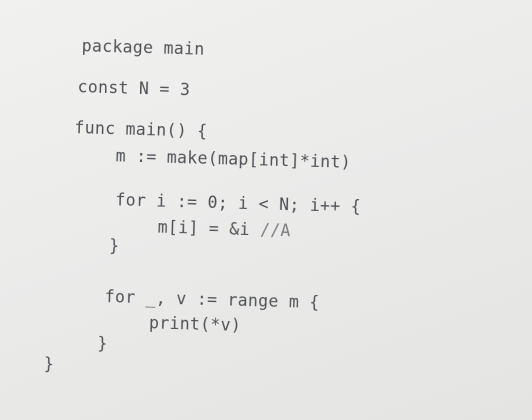 This screenshot has height=420, width=532. What do you see at coordinates (102, 343) in the screenshot?
I see `code-line-close-range: }` at bounding box center [102, 343].